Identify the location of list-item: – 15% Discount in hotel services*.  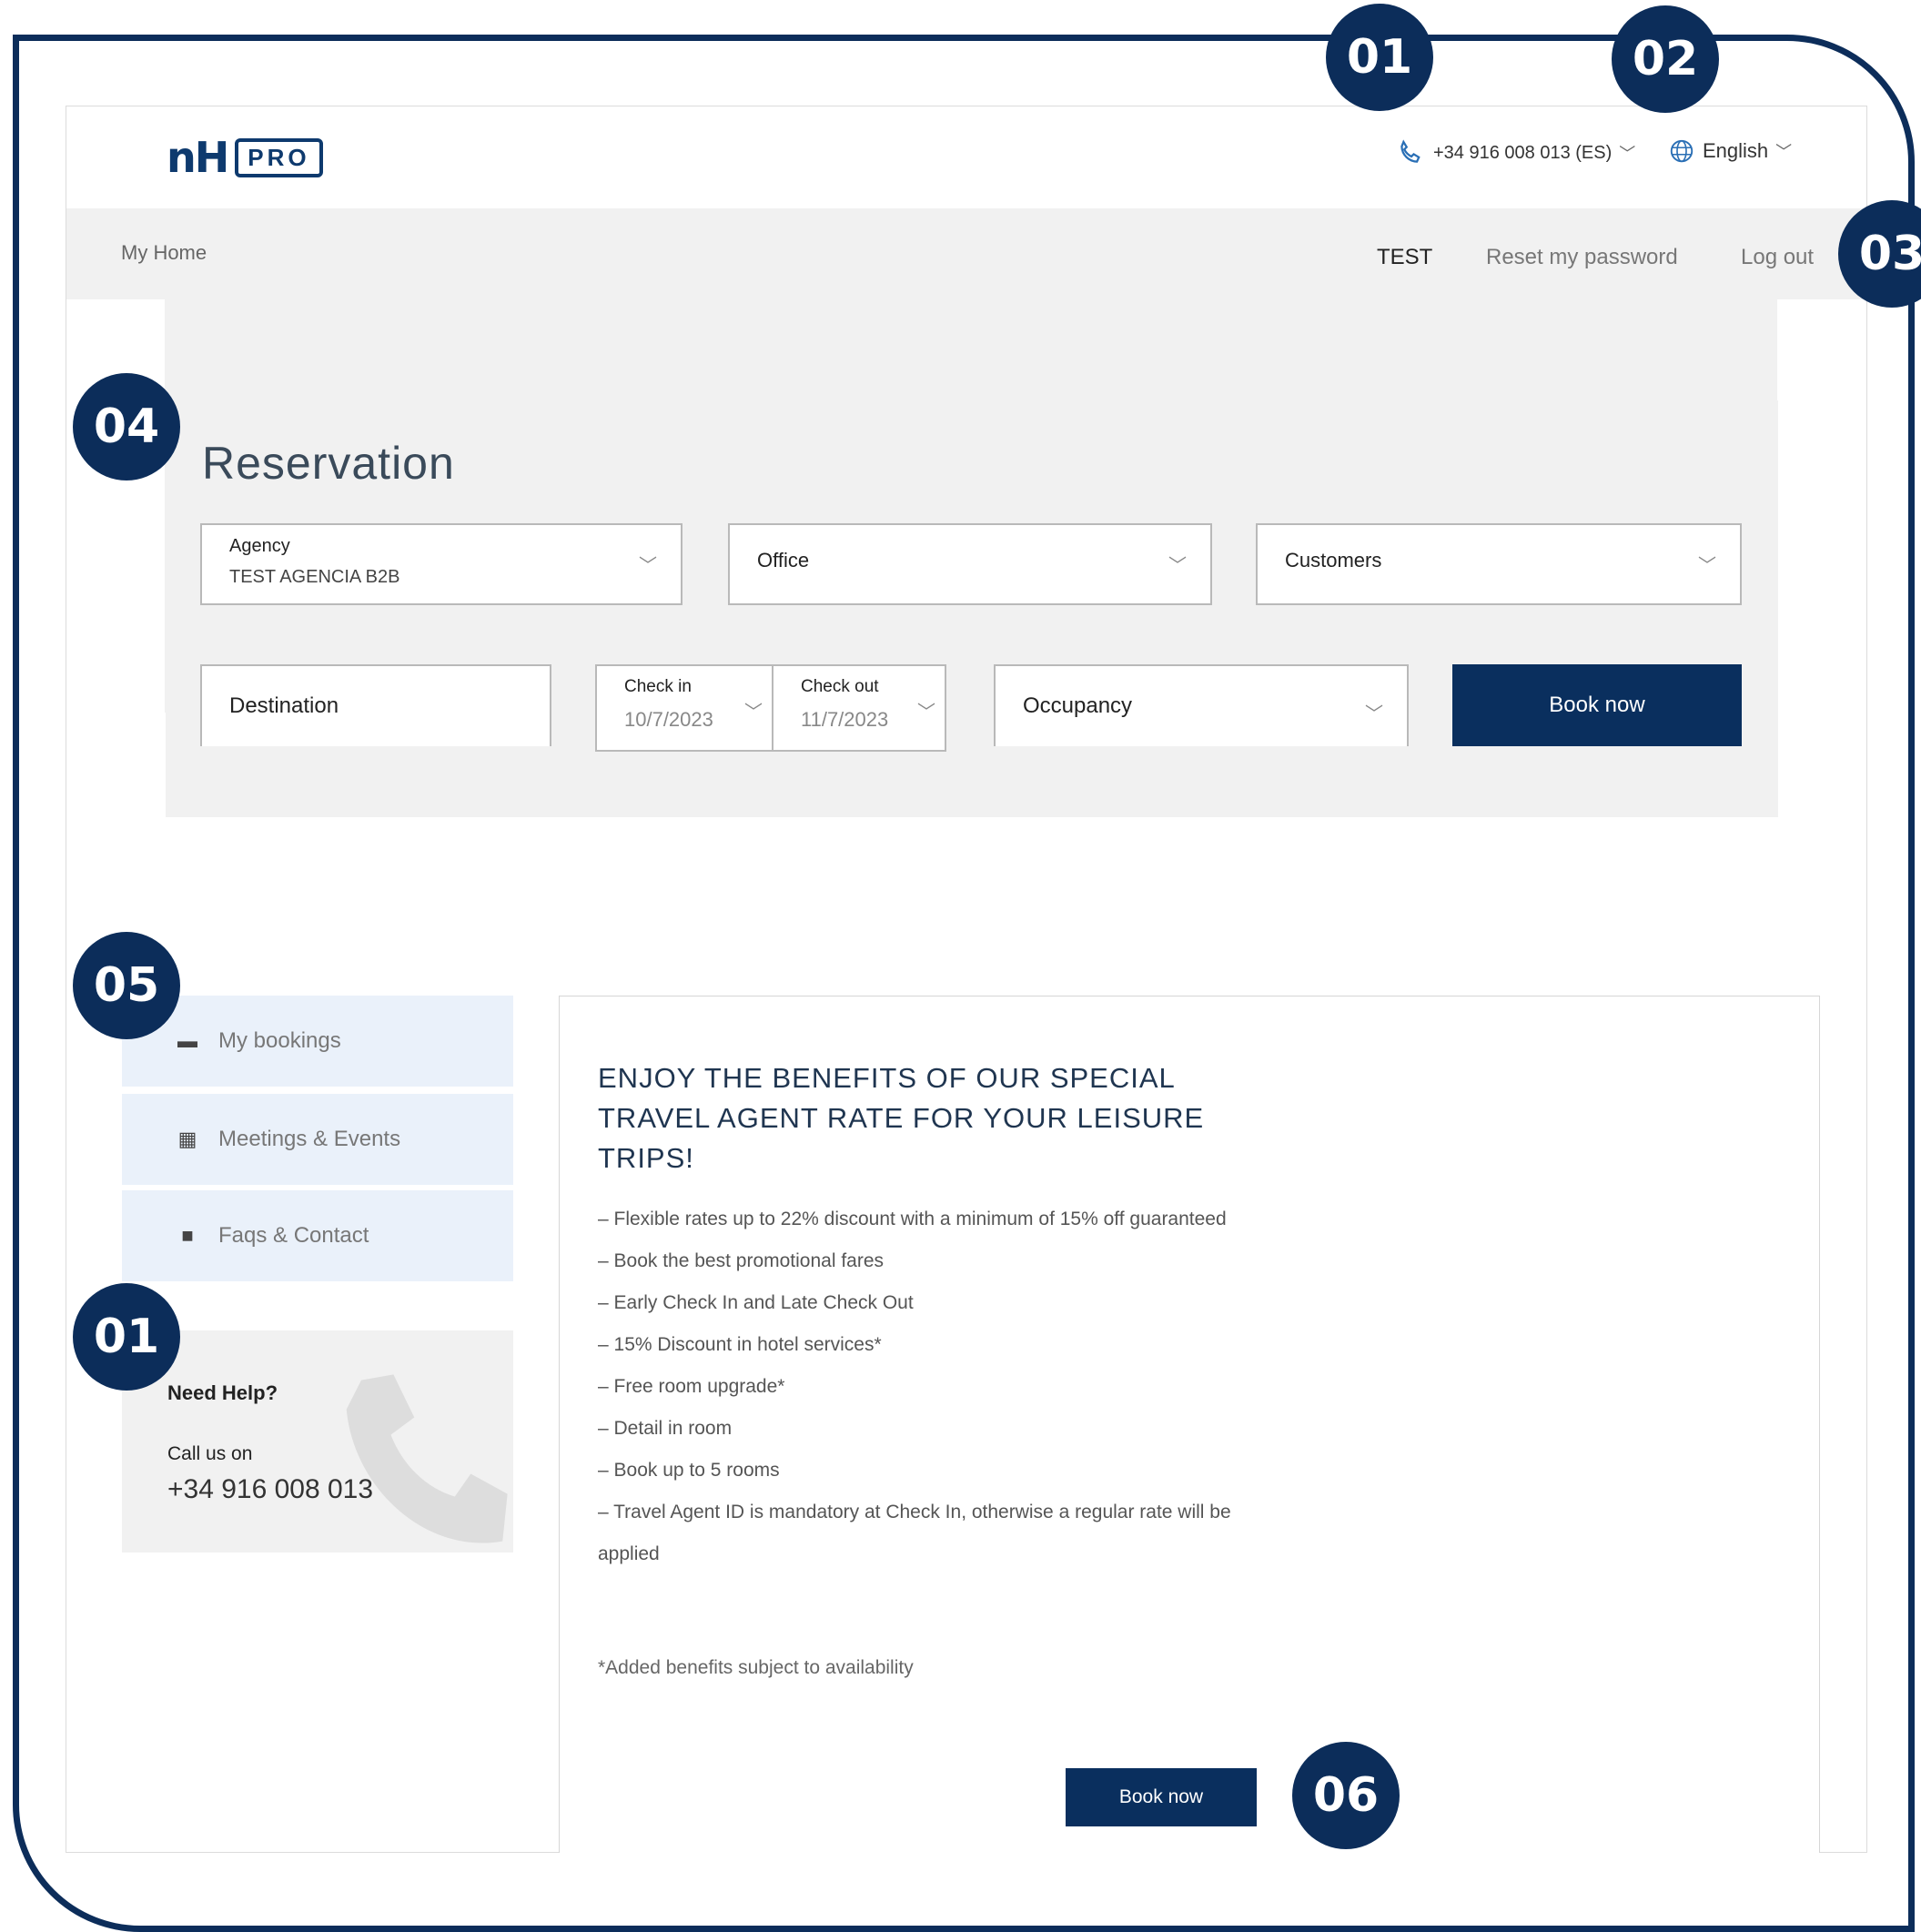
(740, 1344).